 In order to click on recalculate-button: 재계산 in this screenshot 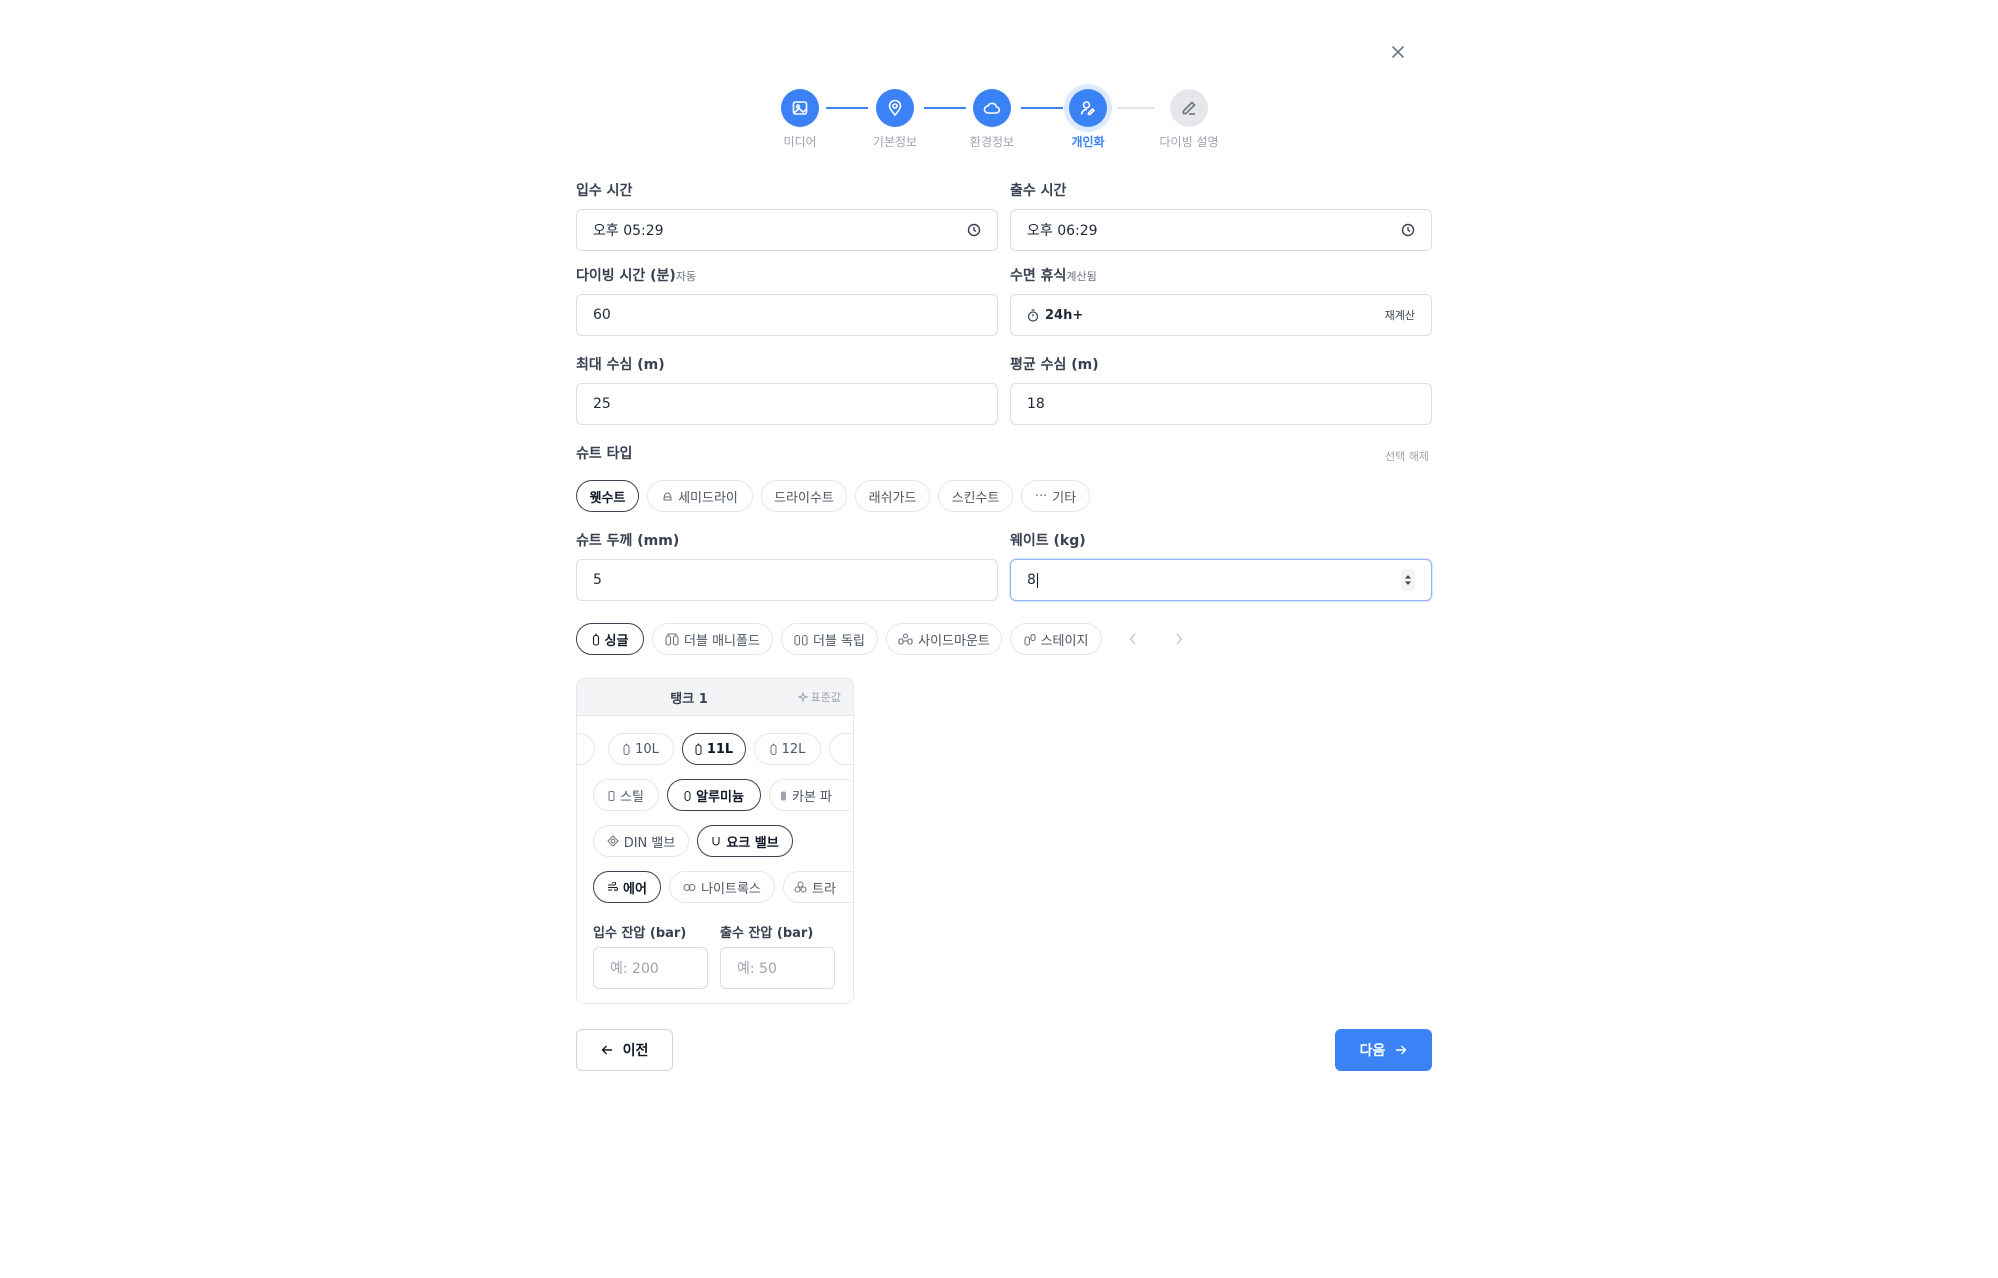, I will do `click(1400, 315)`.